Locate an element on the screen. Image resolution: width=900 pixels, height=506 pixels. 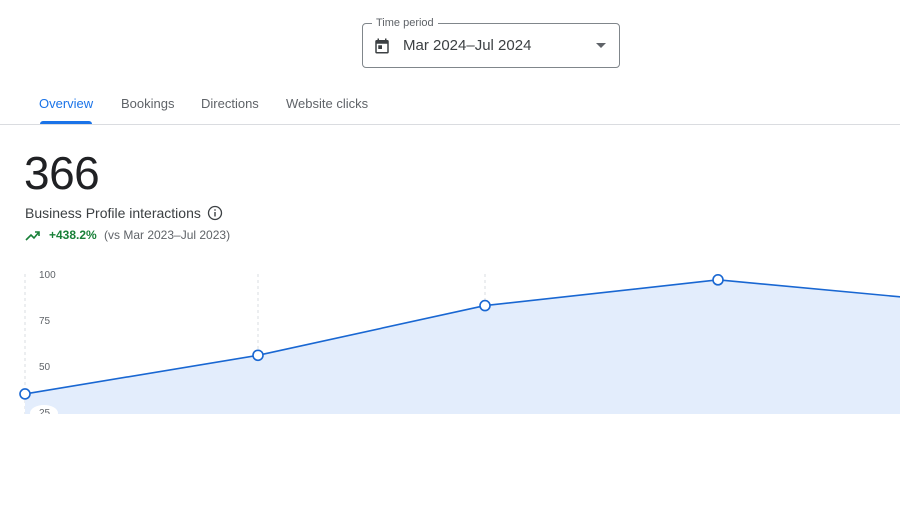
trend-percentage: +438.2% is located at coordinates (73, 235).